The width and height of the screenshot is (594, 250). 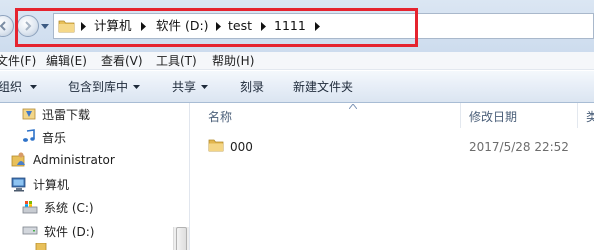 I want to click on sort-up-icon, so click(x=353, y=106).